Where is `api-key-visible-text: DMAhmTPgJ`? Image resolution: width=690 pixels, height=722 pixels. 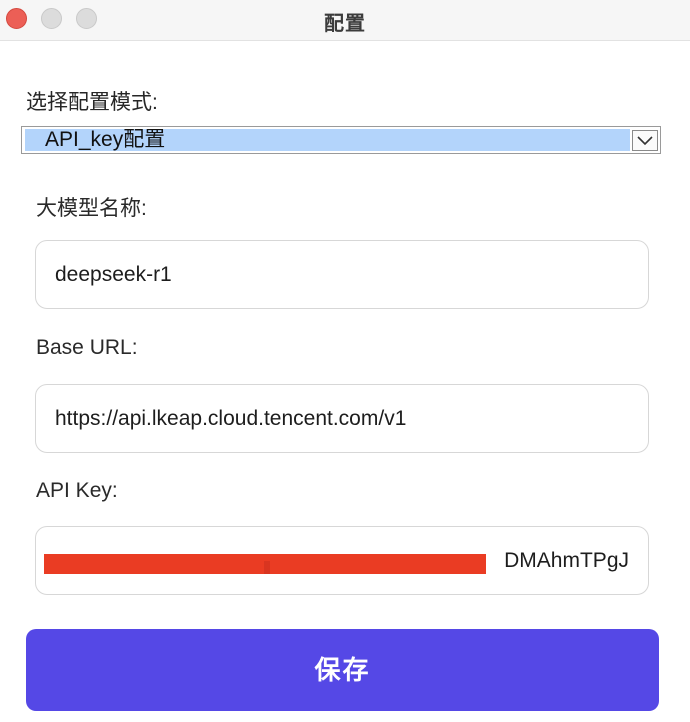 api-key-visible-text: DMAhmTPgJ is located at coordinates (566, 560).